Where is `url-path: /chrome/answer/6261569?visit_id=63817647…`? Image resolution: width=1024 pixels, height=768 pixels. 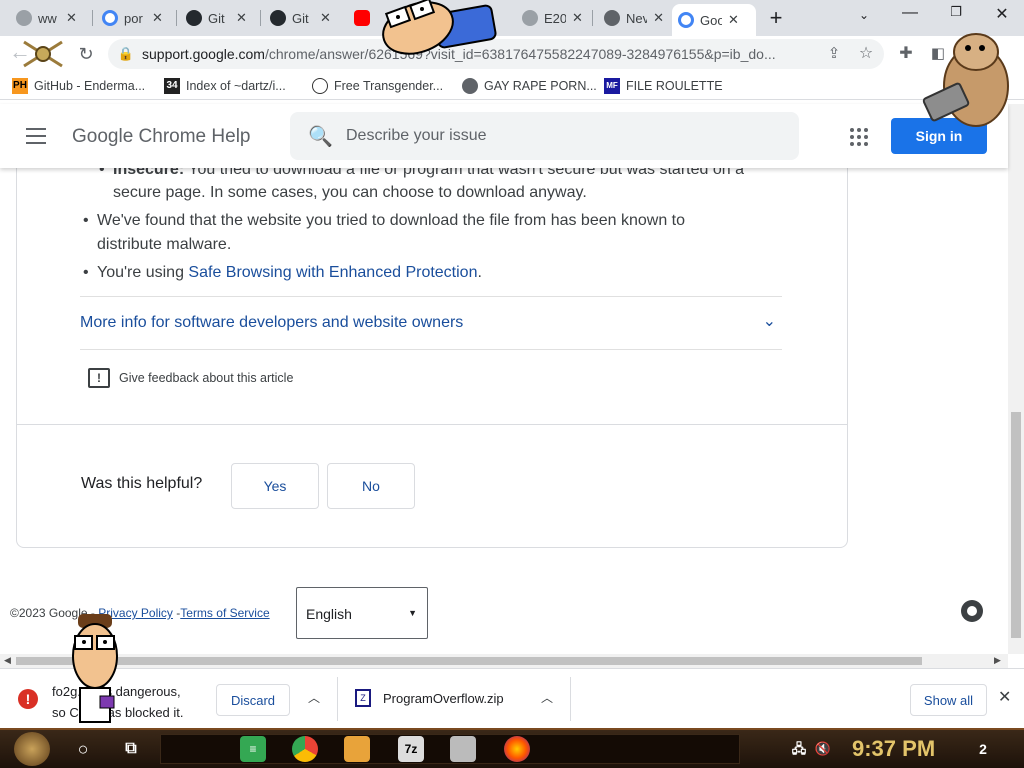 url-path: /chrome/answer/6261569?visit_id=63817647… is located at coordinates (520, 54).